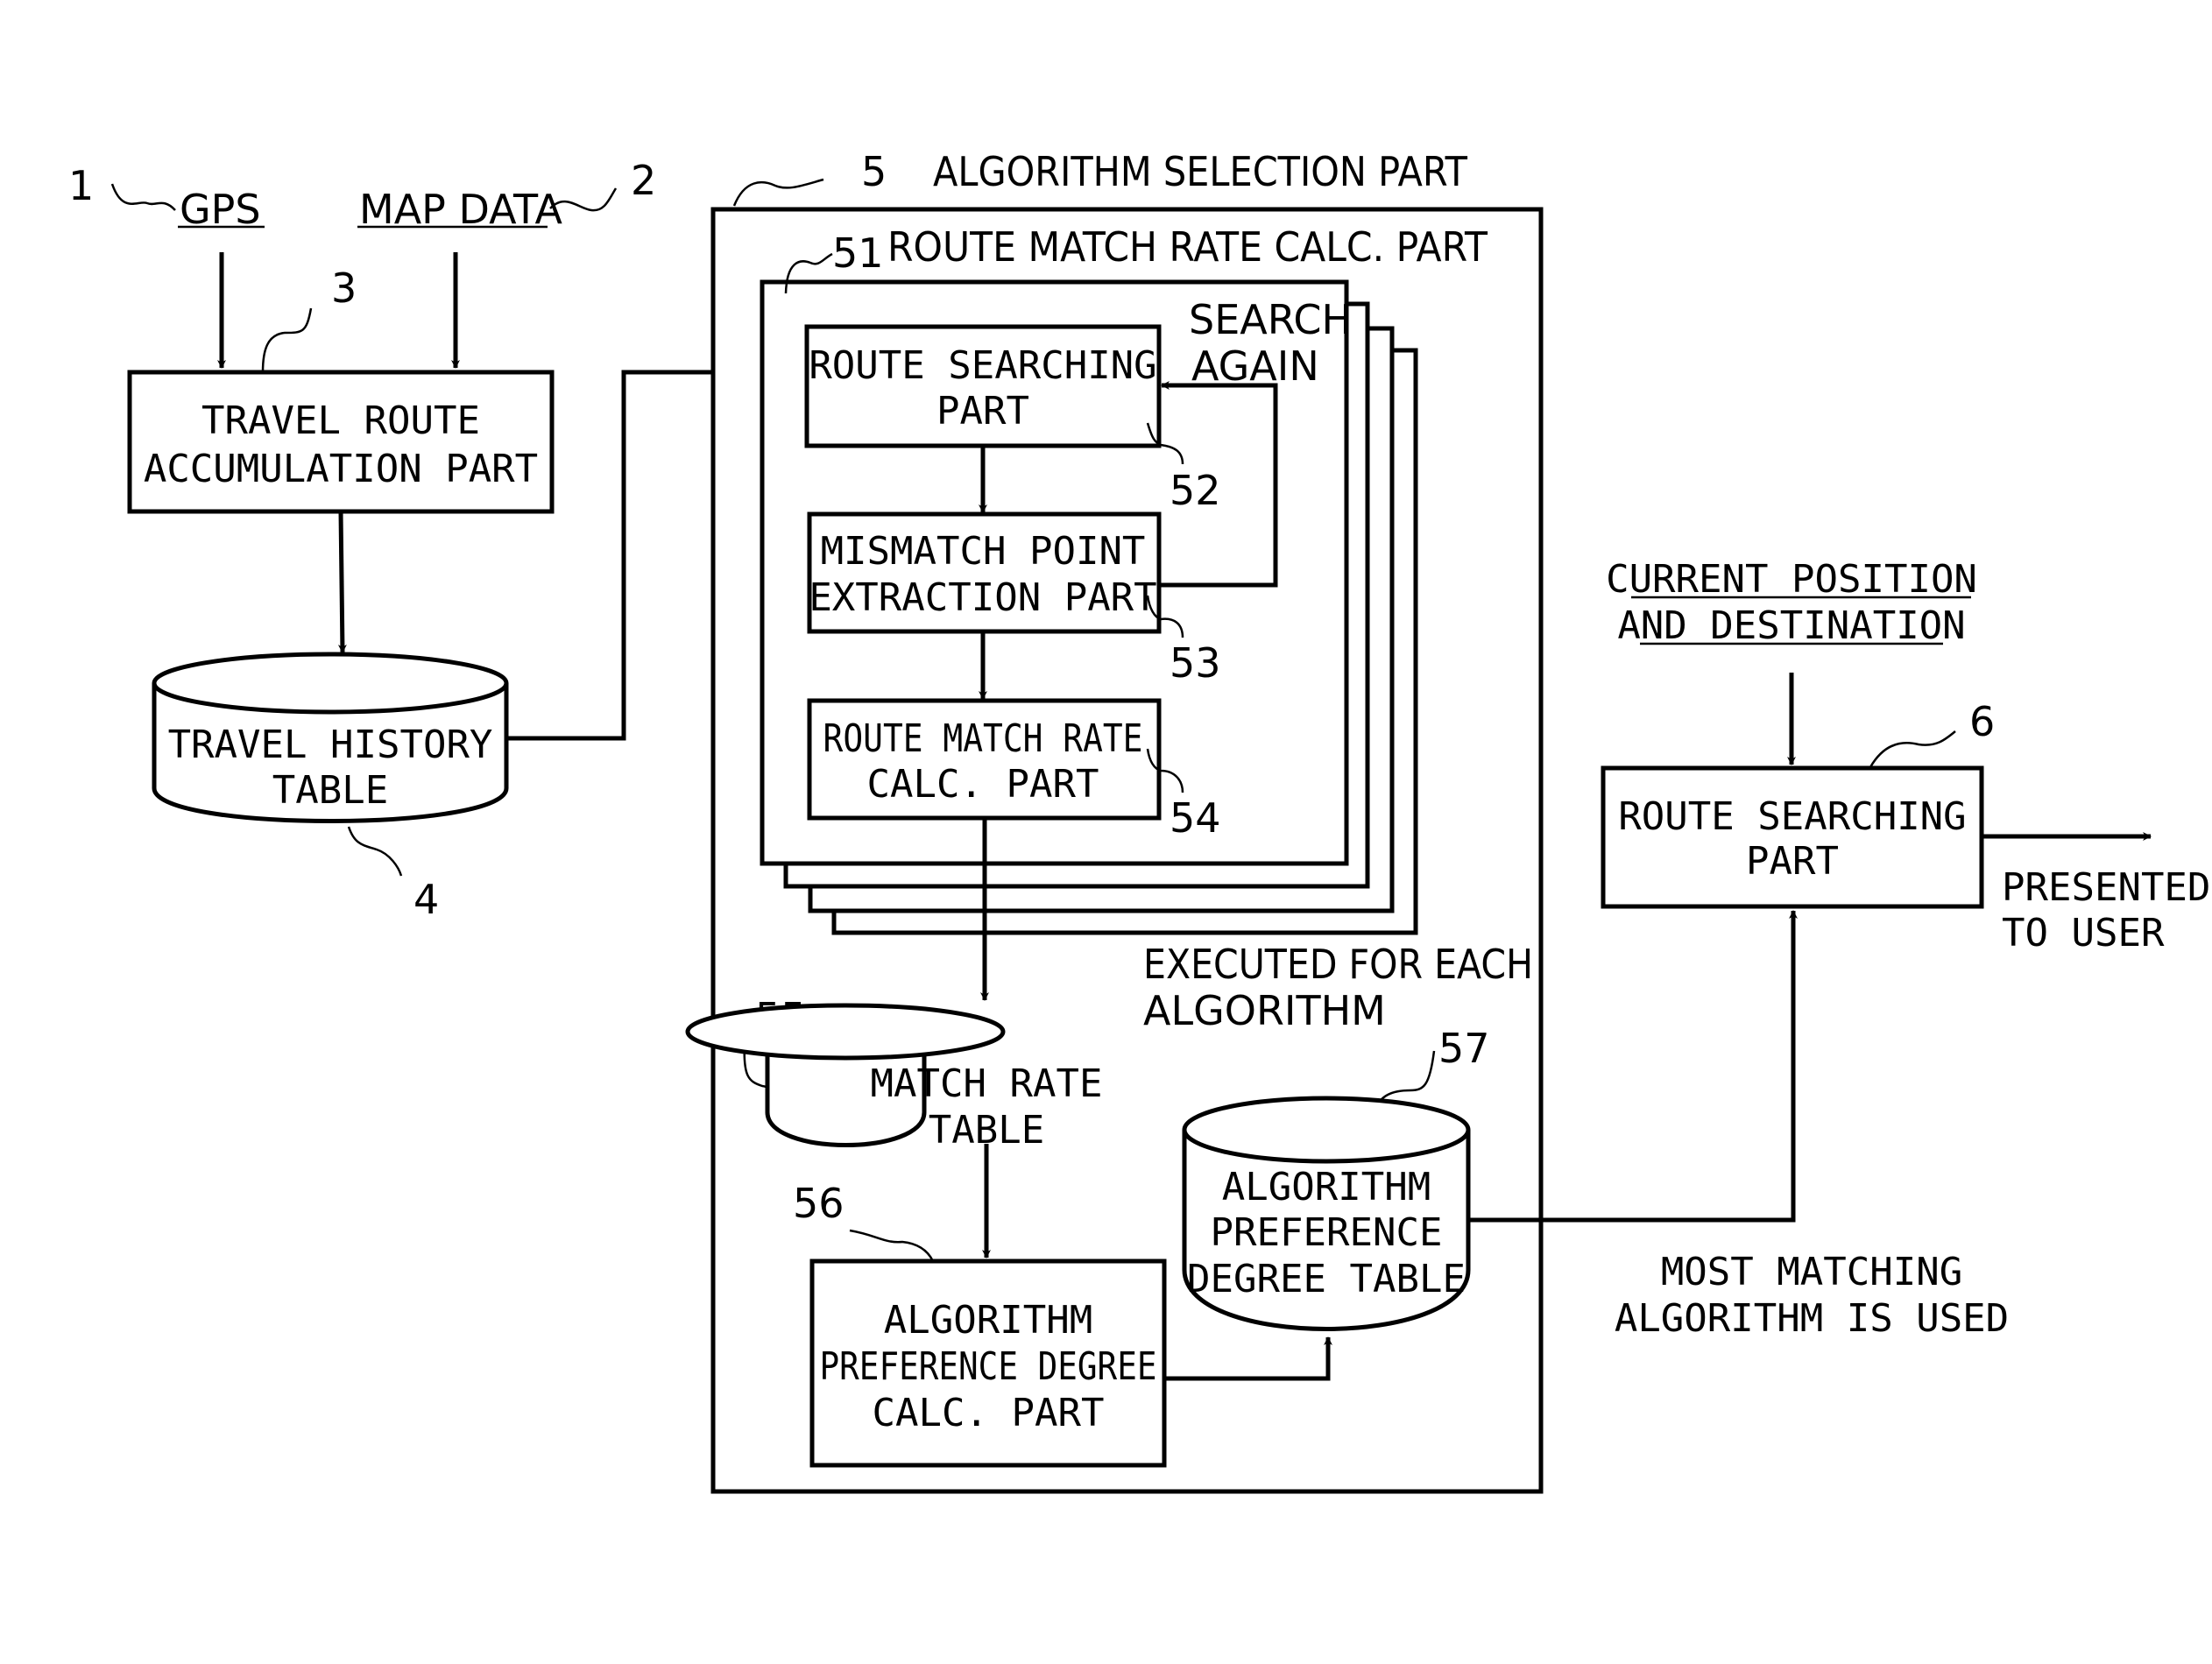 The image size is (2212, 1664). What do you see at coordinates (341, 469) in the screenshot?
I see `accumulation-line-2: ACCUMULATION PART` at bounding box center [341, 469].